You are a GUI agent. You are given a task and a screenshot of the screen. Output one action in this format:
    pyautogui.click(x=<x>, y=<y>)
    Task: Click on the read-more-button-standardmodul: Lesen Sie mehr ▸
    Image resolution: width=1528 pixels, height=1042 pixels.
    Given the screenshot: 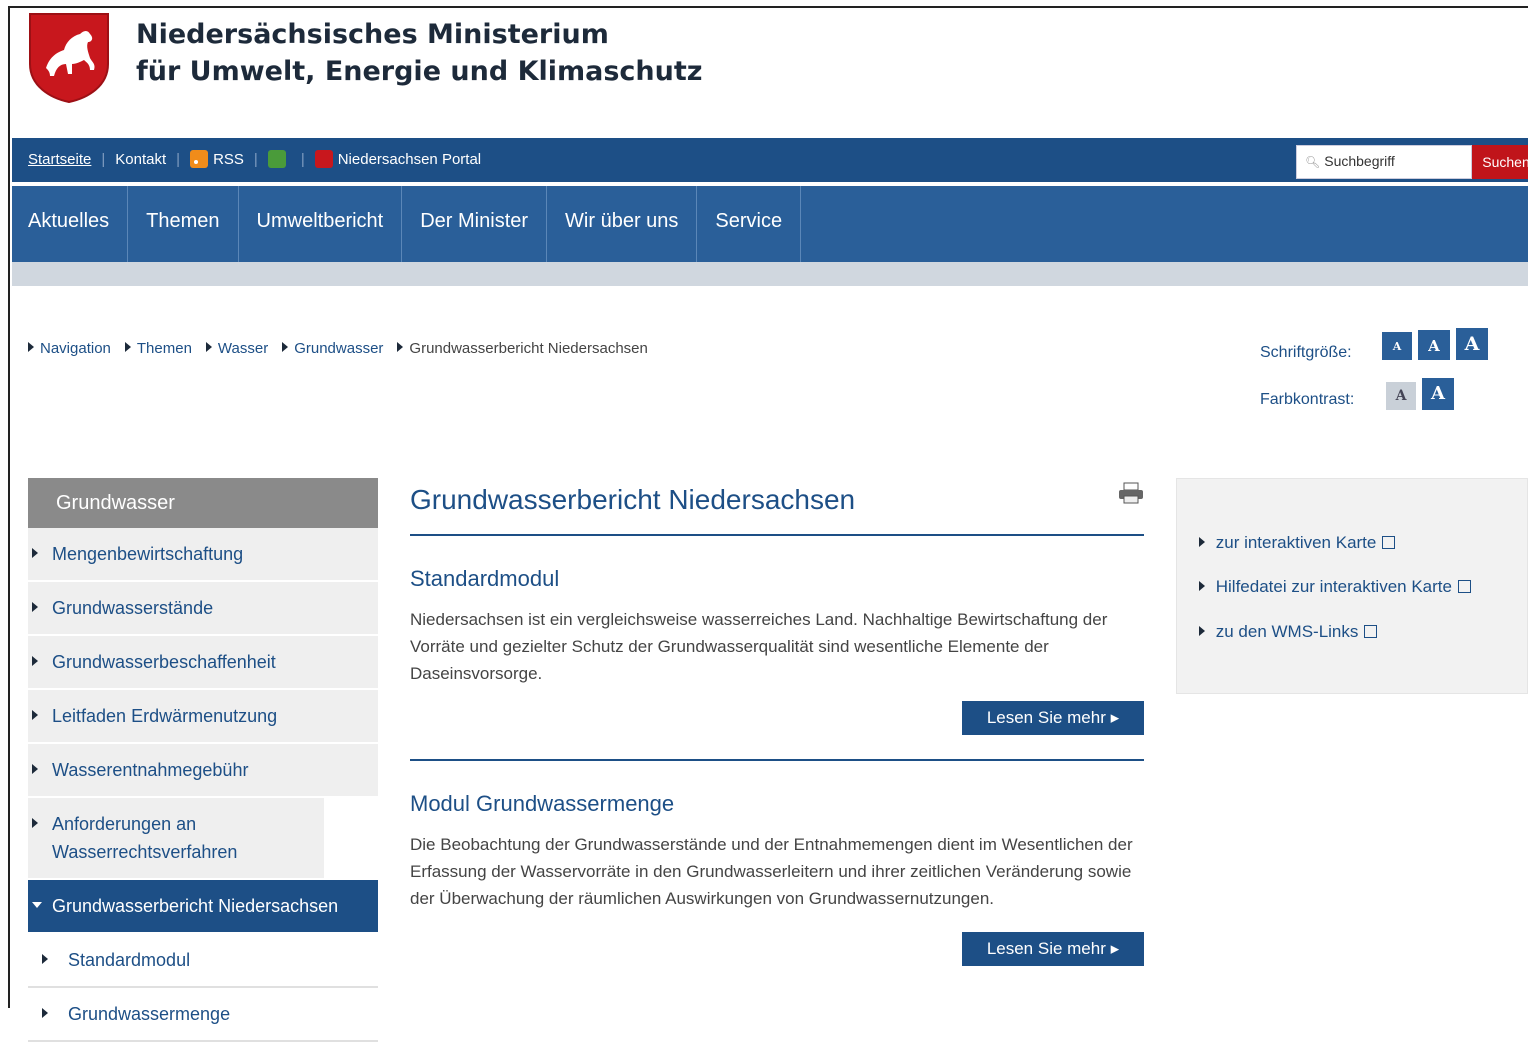 What is the action you would take?
    pyautogui.click(x=1053, y=718)
    